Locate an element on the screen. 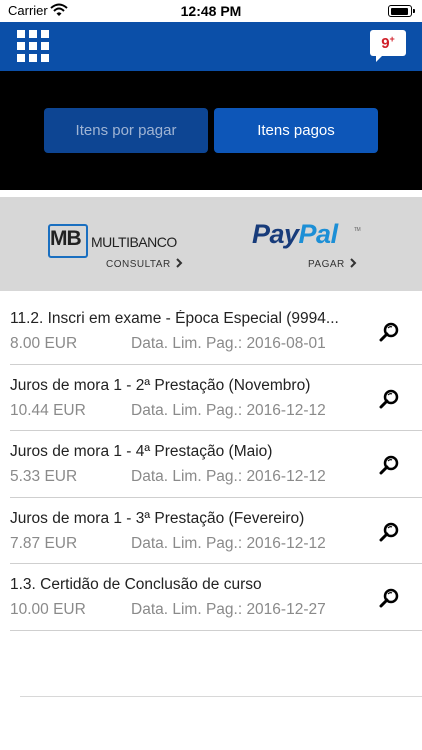 Image resolution: width=422 pixels, height=750 pixels. tab-itens-por-pagar: Itens por pagar is located at coordinates (126, 130).